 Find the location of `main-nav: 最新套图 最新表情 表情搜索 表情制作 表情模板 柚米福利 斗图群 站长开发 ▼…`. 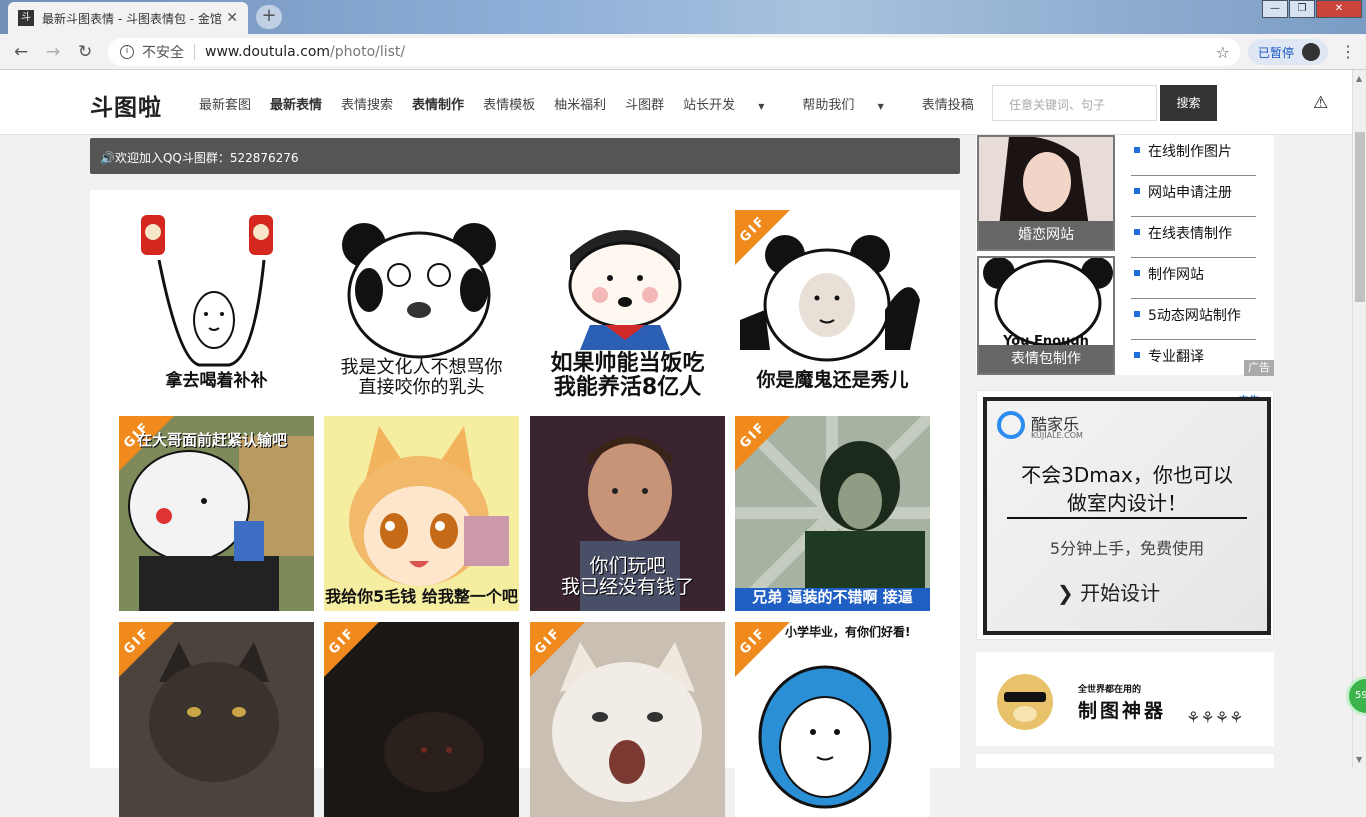

main-nav: 最新套图 最新表情 表情搜索 表情制作 表情模板 柚米福利 斗图群 站长开发 ▼… is located at coordinates (596, 103).